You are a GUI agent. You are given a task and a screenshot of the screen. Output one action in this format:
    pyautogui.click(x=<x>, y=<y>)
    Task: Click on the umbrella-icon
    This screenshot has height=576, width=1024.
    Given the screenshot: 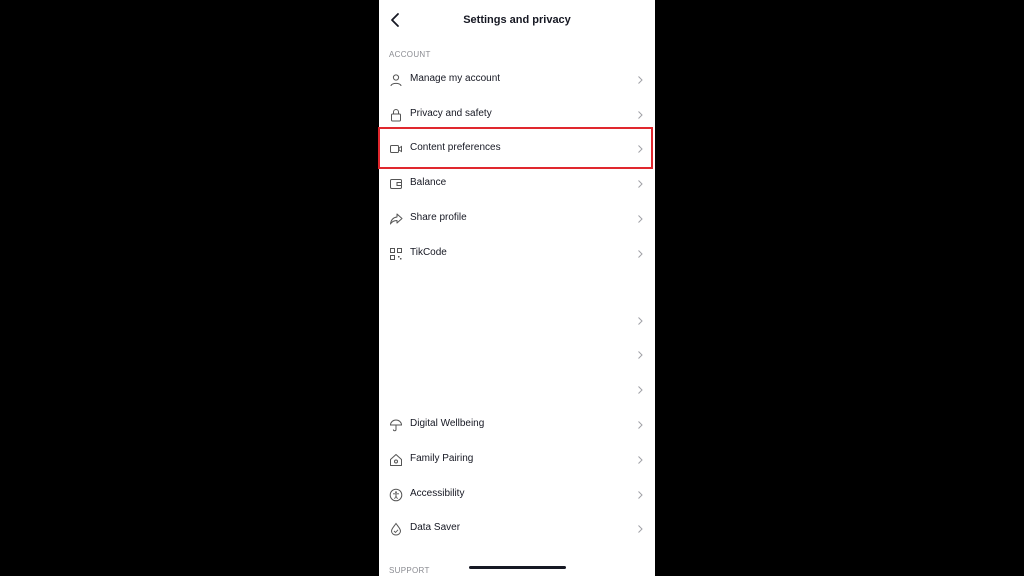 What is the action you would take?
    pyautogui.click(x=396, y=425)
    